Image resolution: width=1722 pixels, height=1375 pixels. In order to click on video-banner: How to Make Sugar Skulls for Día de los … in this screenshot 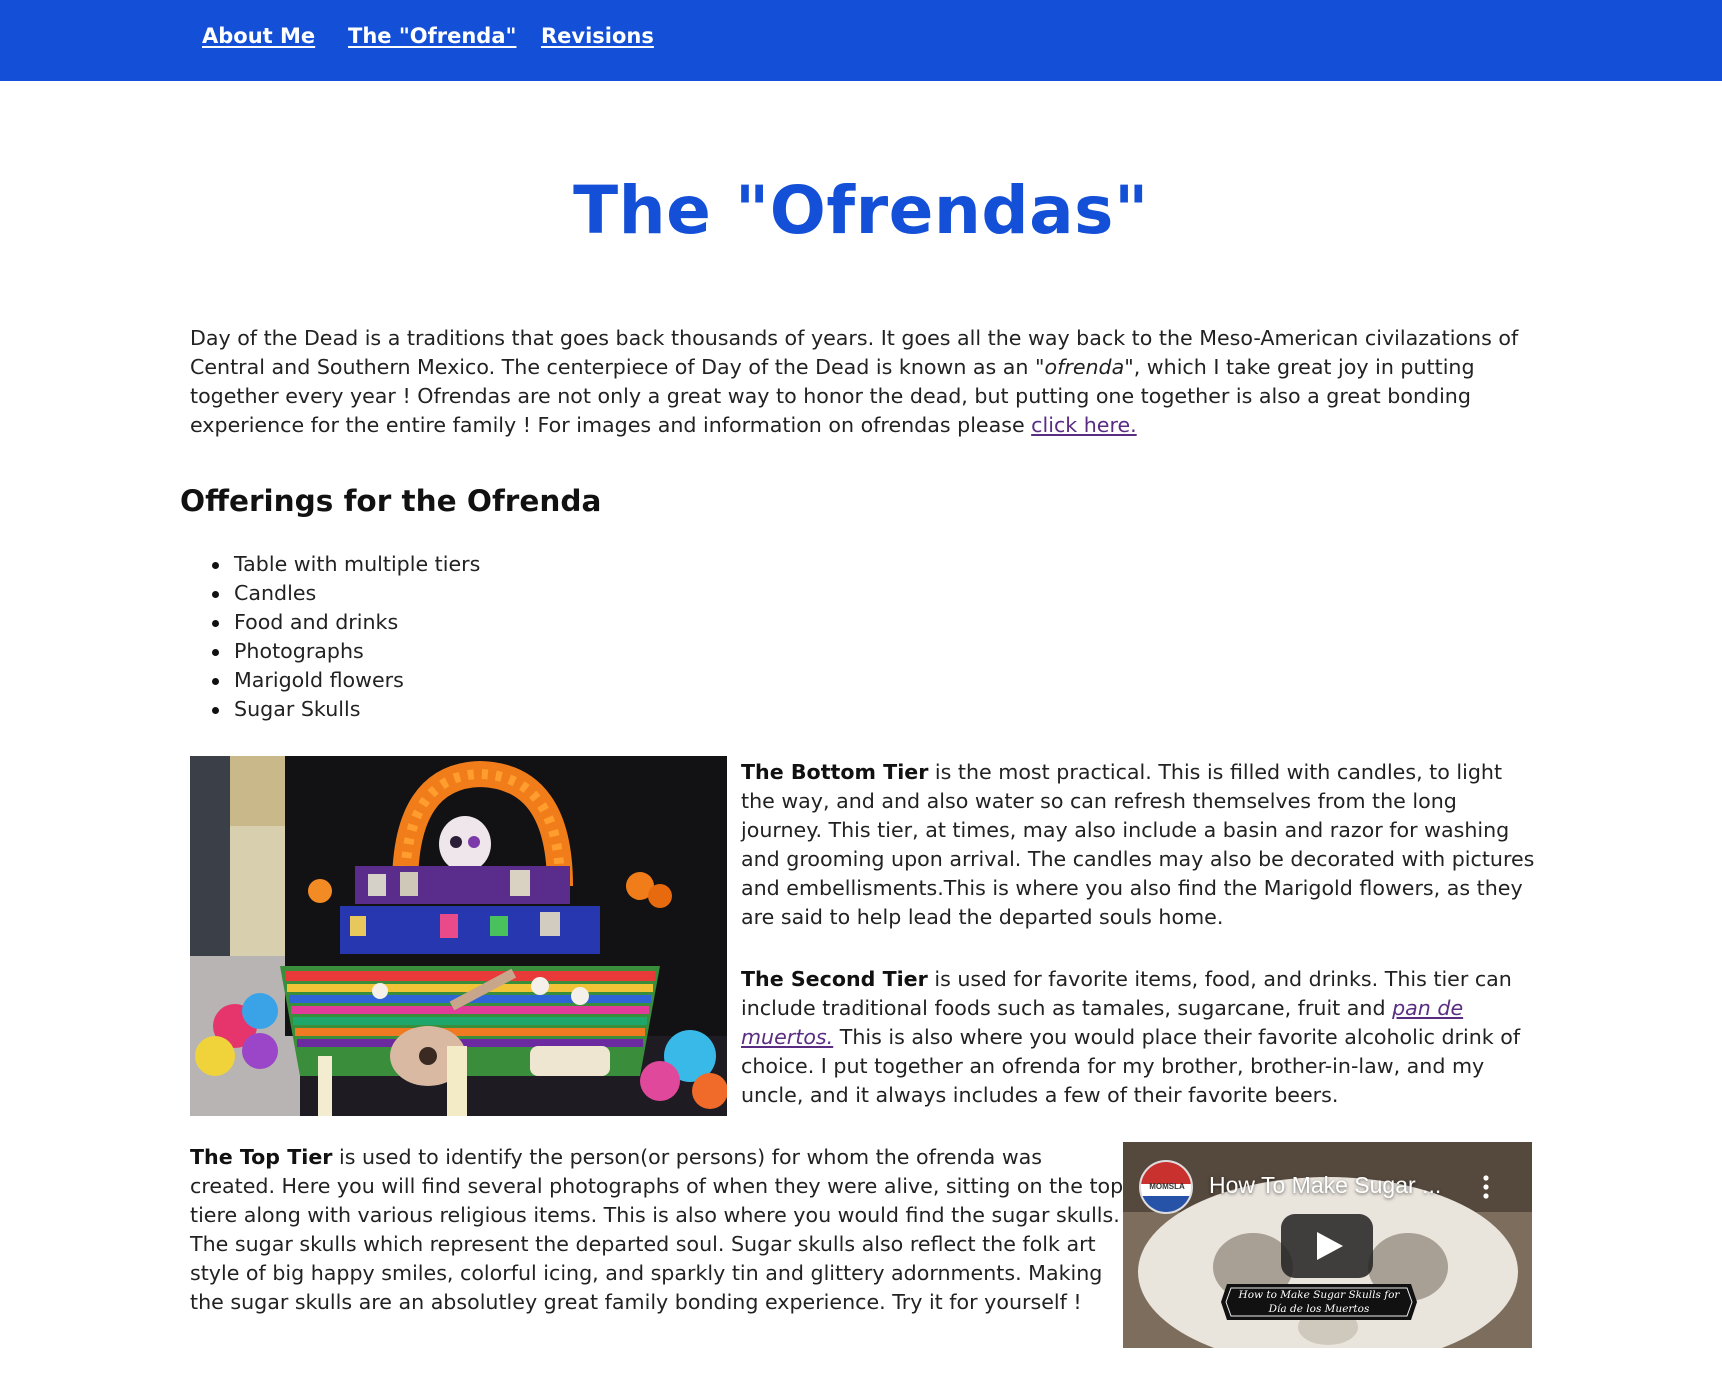, I will do `click(1319, 1302)`.